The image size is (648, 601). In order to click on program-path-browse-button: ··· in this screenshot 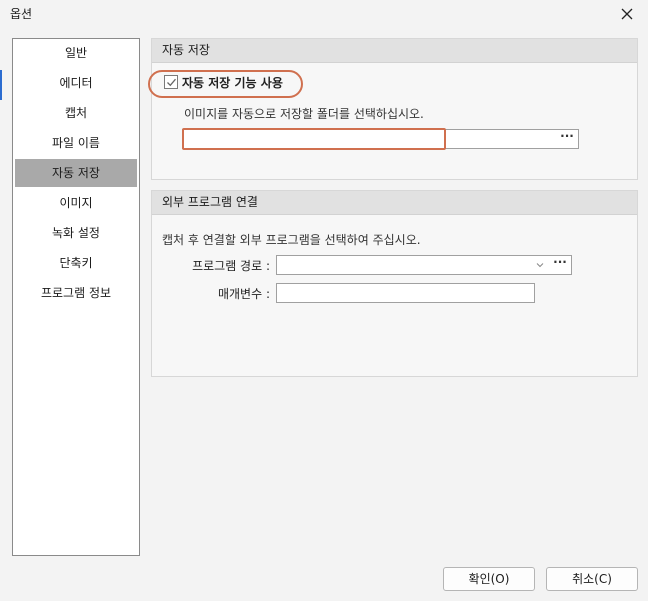, I will do `click(560, 265)`.